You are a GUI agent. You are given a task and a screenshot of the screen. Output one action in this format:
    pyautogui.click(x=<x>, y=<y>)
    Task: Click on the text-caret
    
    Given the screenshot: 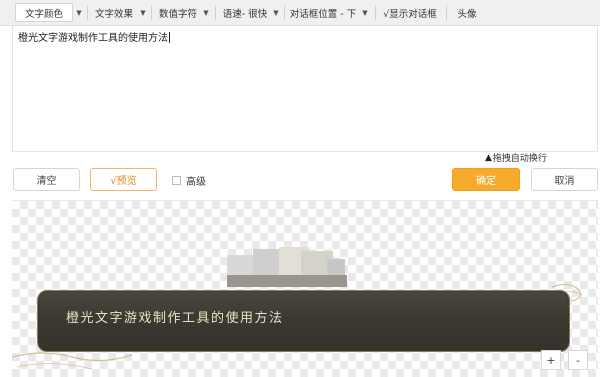 What is the action you would take?
    pyautogui.click(x=169, y=37)
    